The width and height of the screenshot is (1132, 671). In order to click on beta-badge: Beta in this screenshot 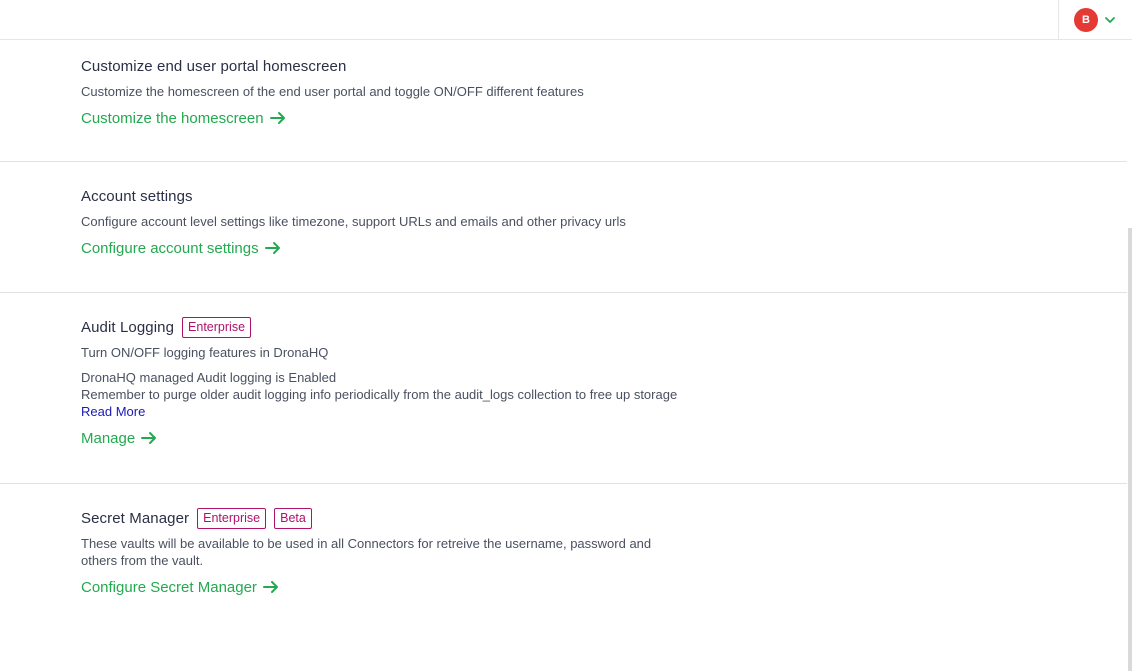, I will do `click(293, 518)`.